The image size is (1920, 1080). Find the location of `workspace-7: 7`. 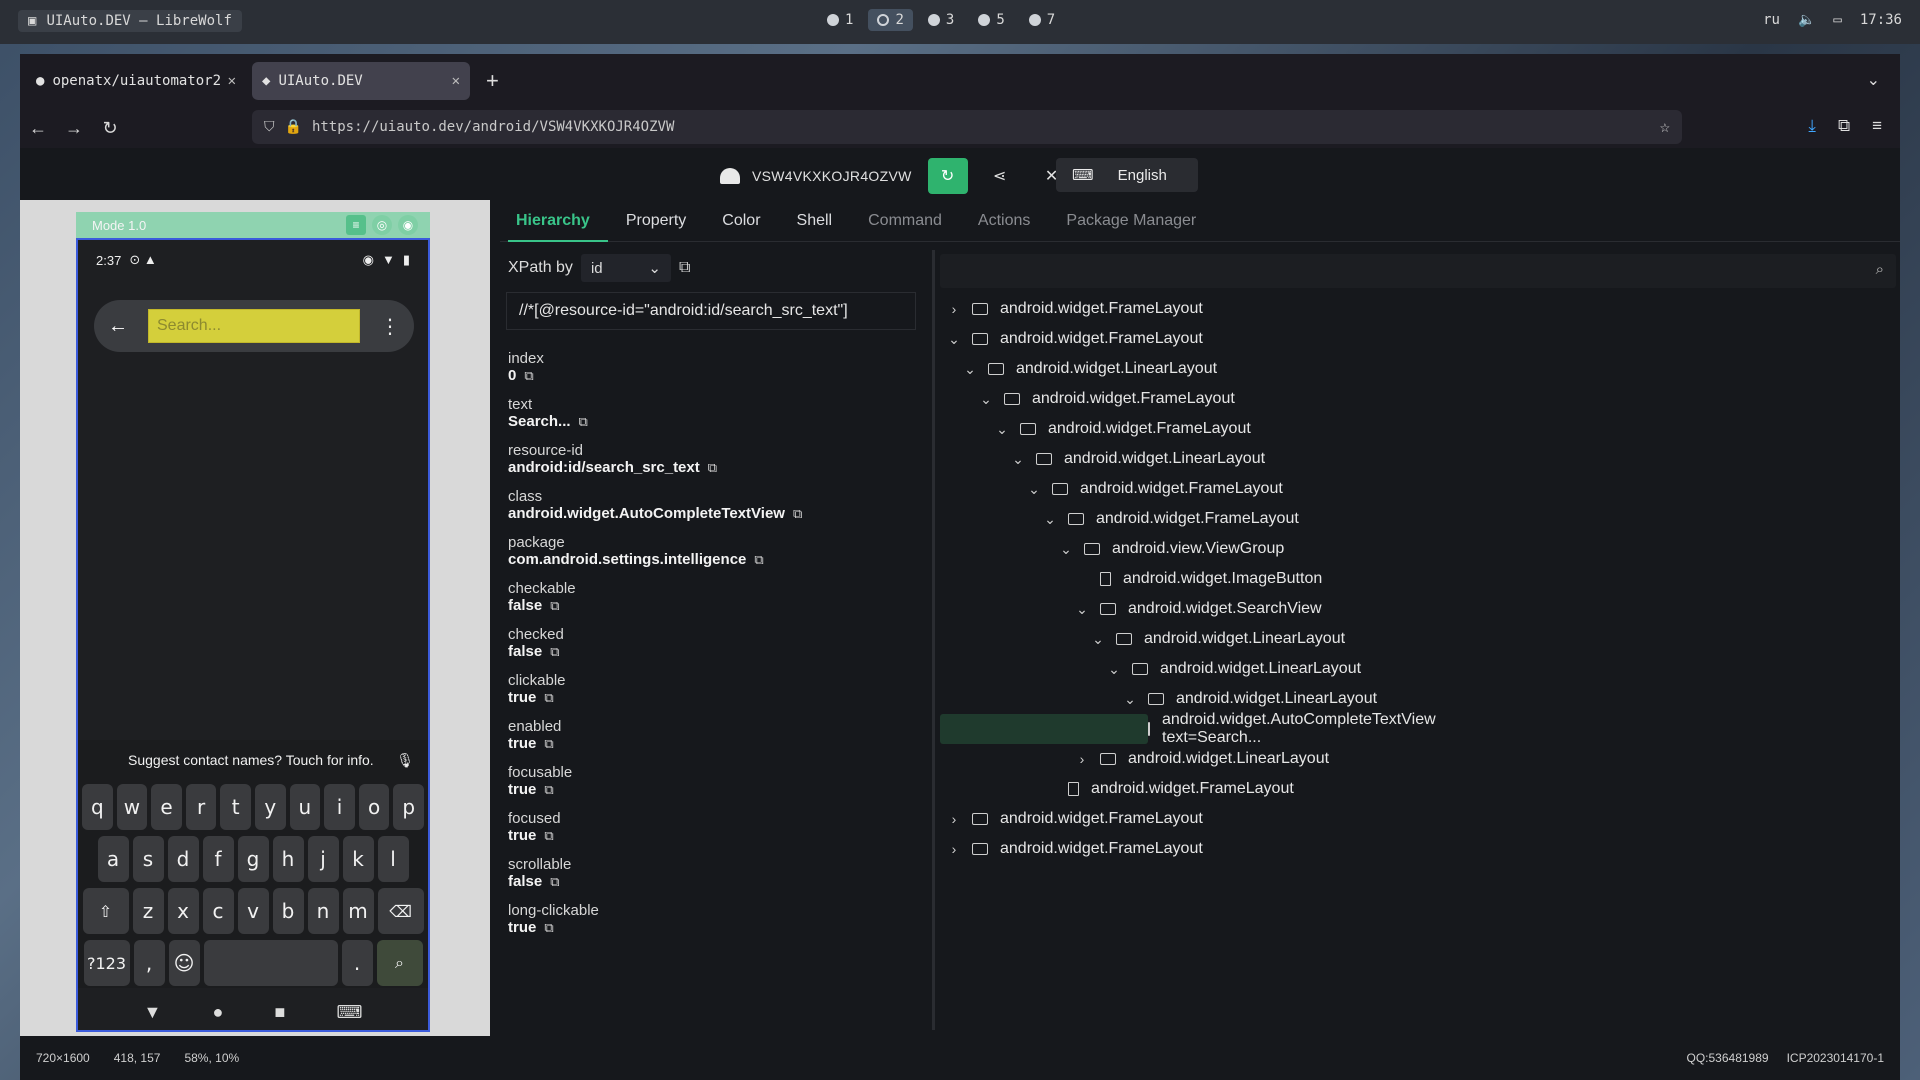

workspace-7: 7 is located at coordinates (1042, 20).